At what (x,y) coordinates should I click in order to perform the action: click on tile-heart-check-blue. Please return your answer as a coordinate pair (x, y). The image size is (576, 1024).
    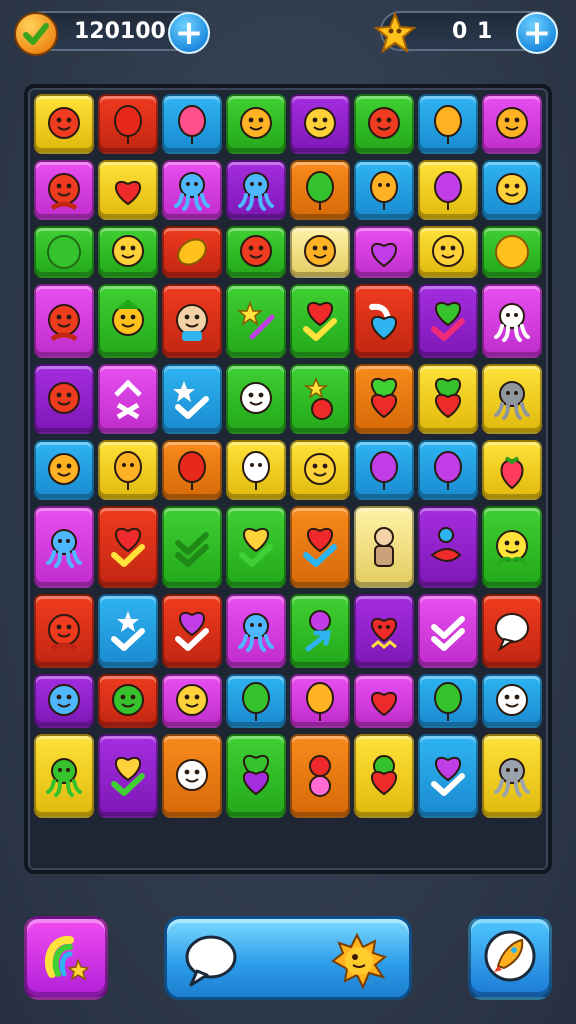
    Looking at the image, I should click on (320, 547).